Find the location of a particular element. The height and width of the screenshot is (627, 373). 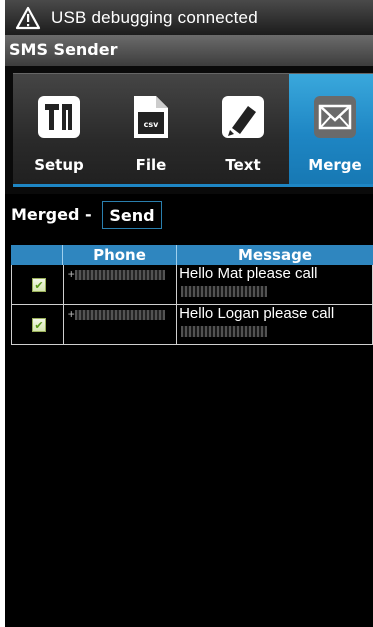

tools-icon is located at coordinates (59, 117).